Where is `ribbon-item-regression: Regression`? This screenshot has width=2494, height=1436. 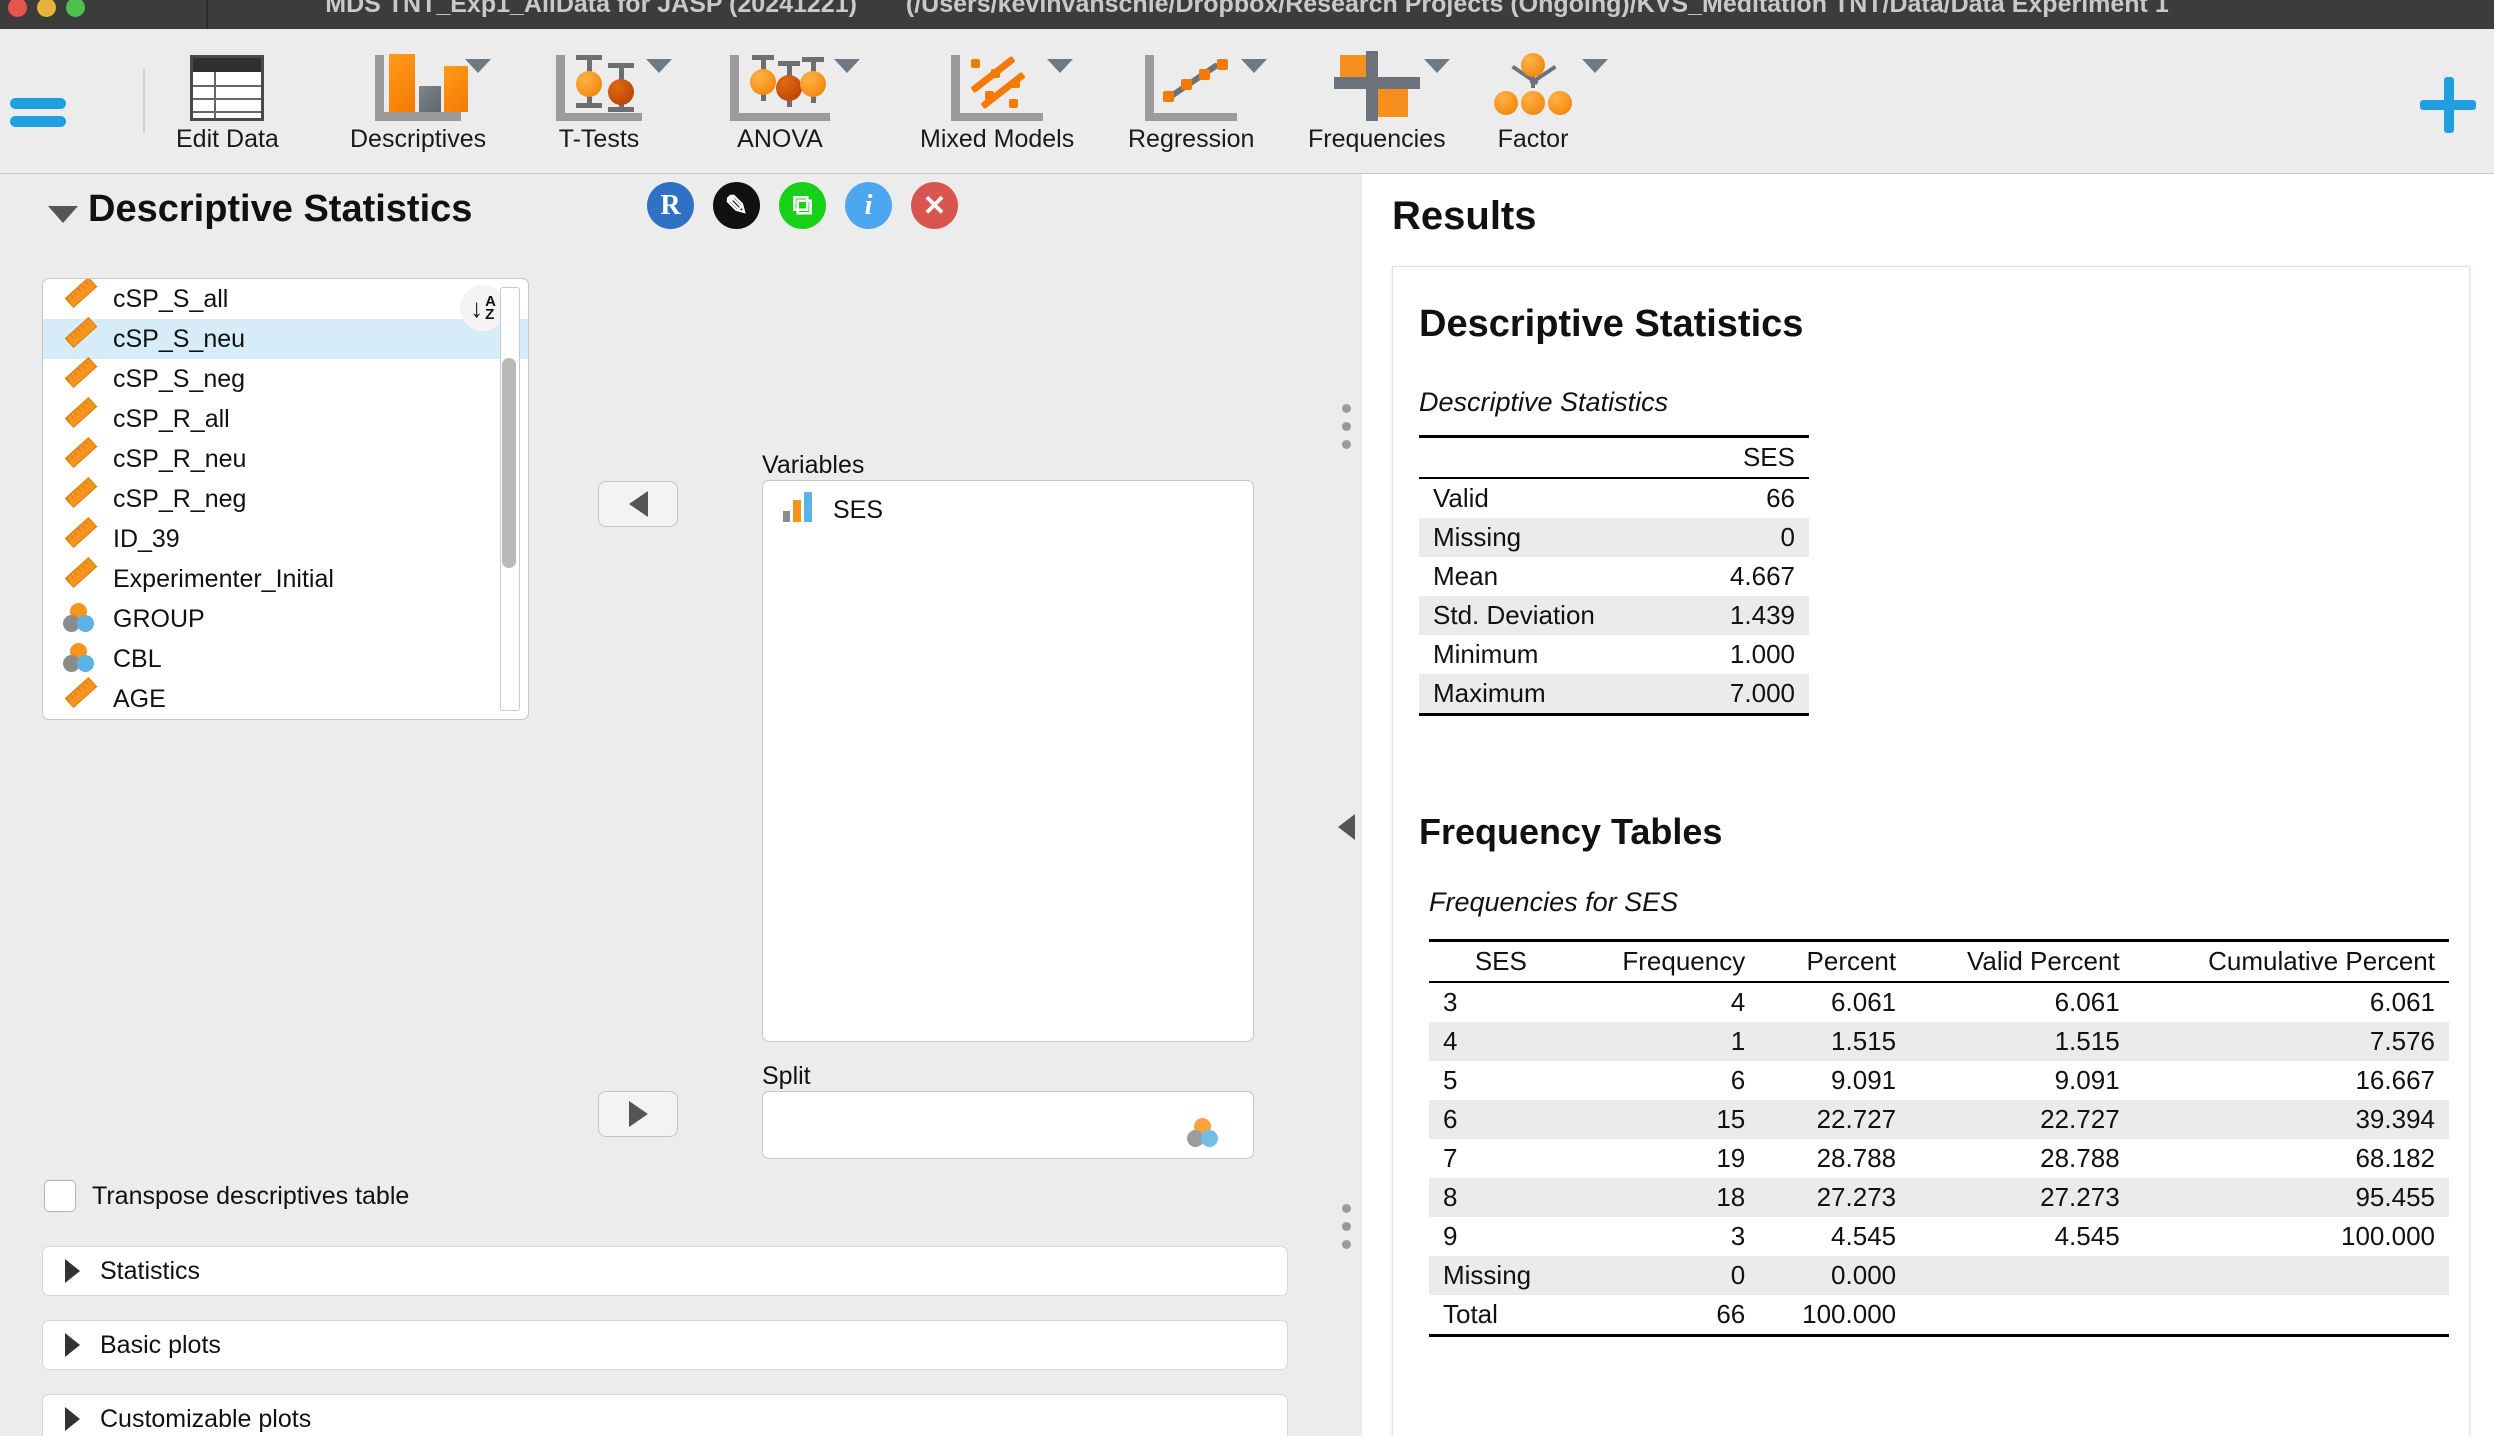
ribbon-item-regression: Regression is located at coordinates (1198, 108).